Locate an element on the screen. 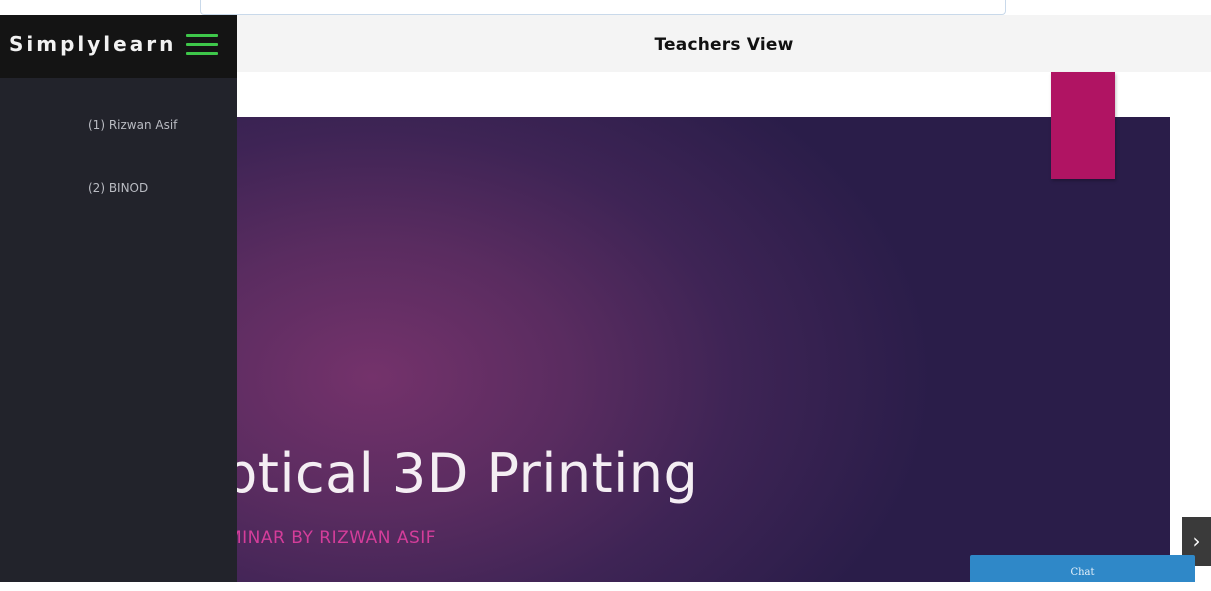 The width and height of the screenshot is (1211, 591). hamburger-menu-icon is located at coordinates (202, 45).